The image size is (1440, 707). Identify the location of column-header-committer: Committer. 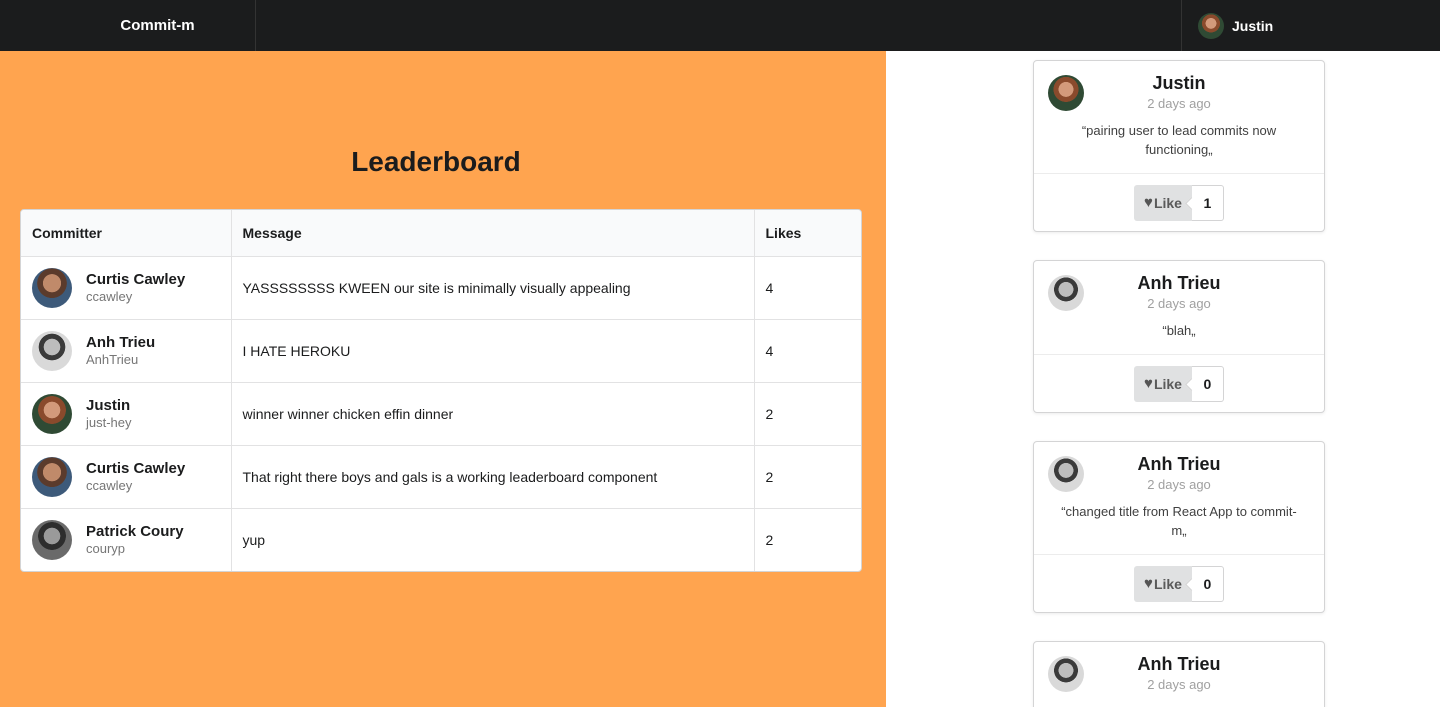
(126, 233).